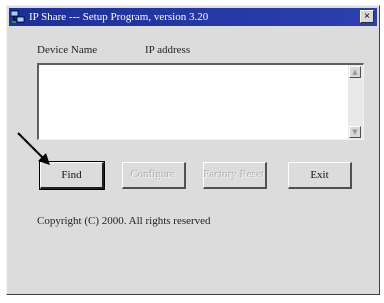 The width and height of the screenshot is (384, 303). I want to click on scroll-up-icon: ▲, so click(355, 72).